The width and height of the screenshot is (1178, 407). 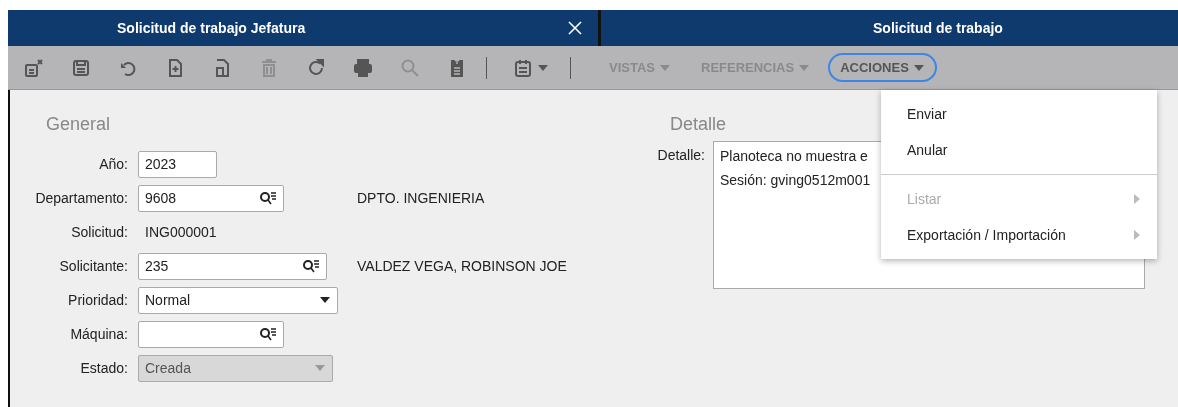 What do you see at coordinates (794, 156) in the screenshot?
I see `text-line: Planoteca no muestra e` at bounding box center [794, 156].